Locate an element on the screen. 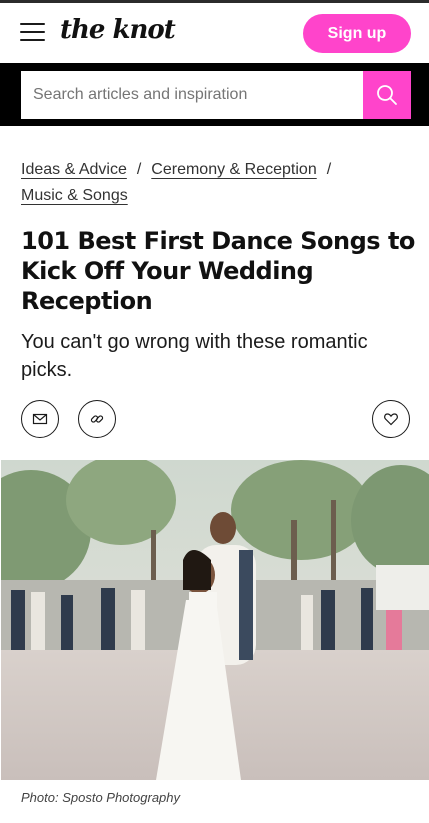 The height and width of the screenshot is (823, 429). copy-link-button is located at coordinates (97, 419).